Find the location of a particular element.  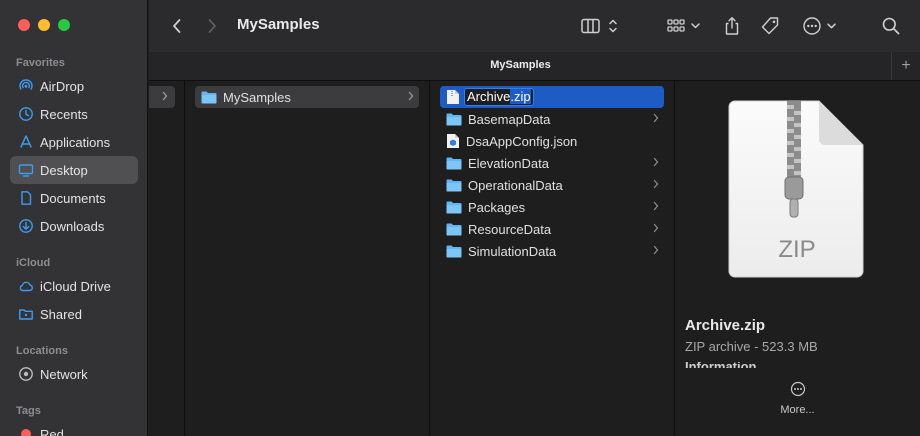

group-grid-icon is located at coordinates (683, 25).